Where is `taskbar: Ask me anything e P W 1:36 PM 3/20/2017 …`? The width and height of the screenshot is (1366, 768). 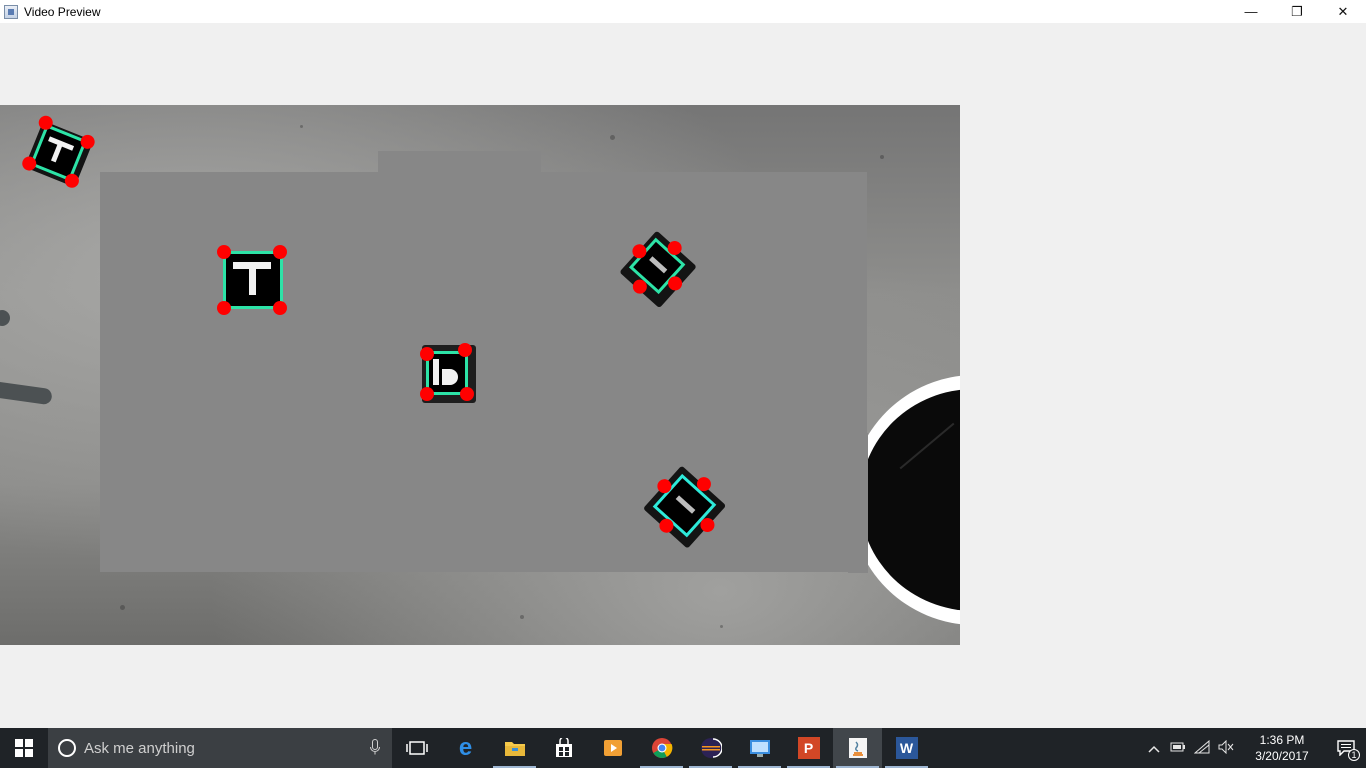 taskbar: Ask me anything e P W 1:36 PM 3/20/2017 … is located at coordinates (683, 748).